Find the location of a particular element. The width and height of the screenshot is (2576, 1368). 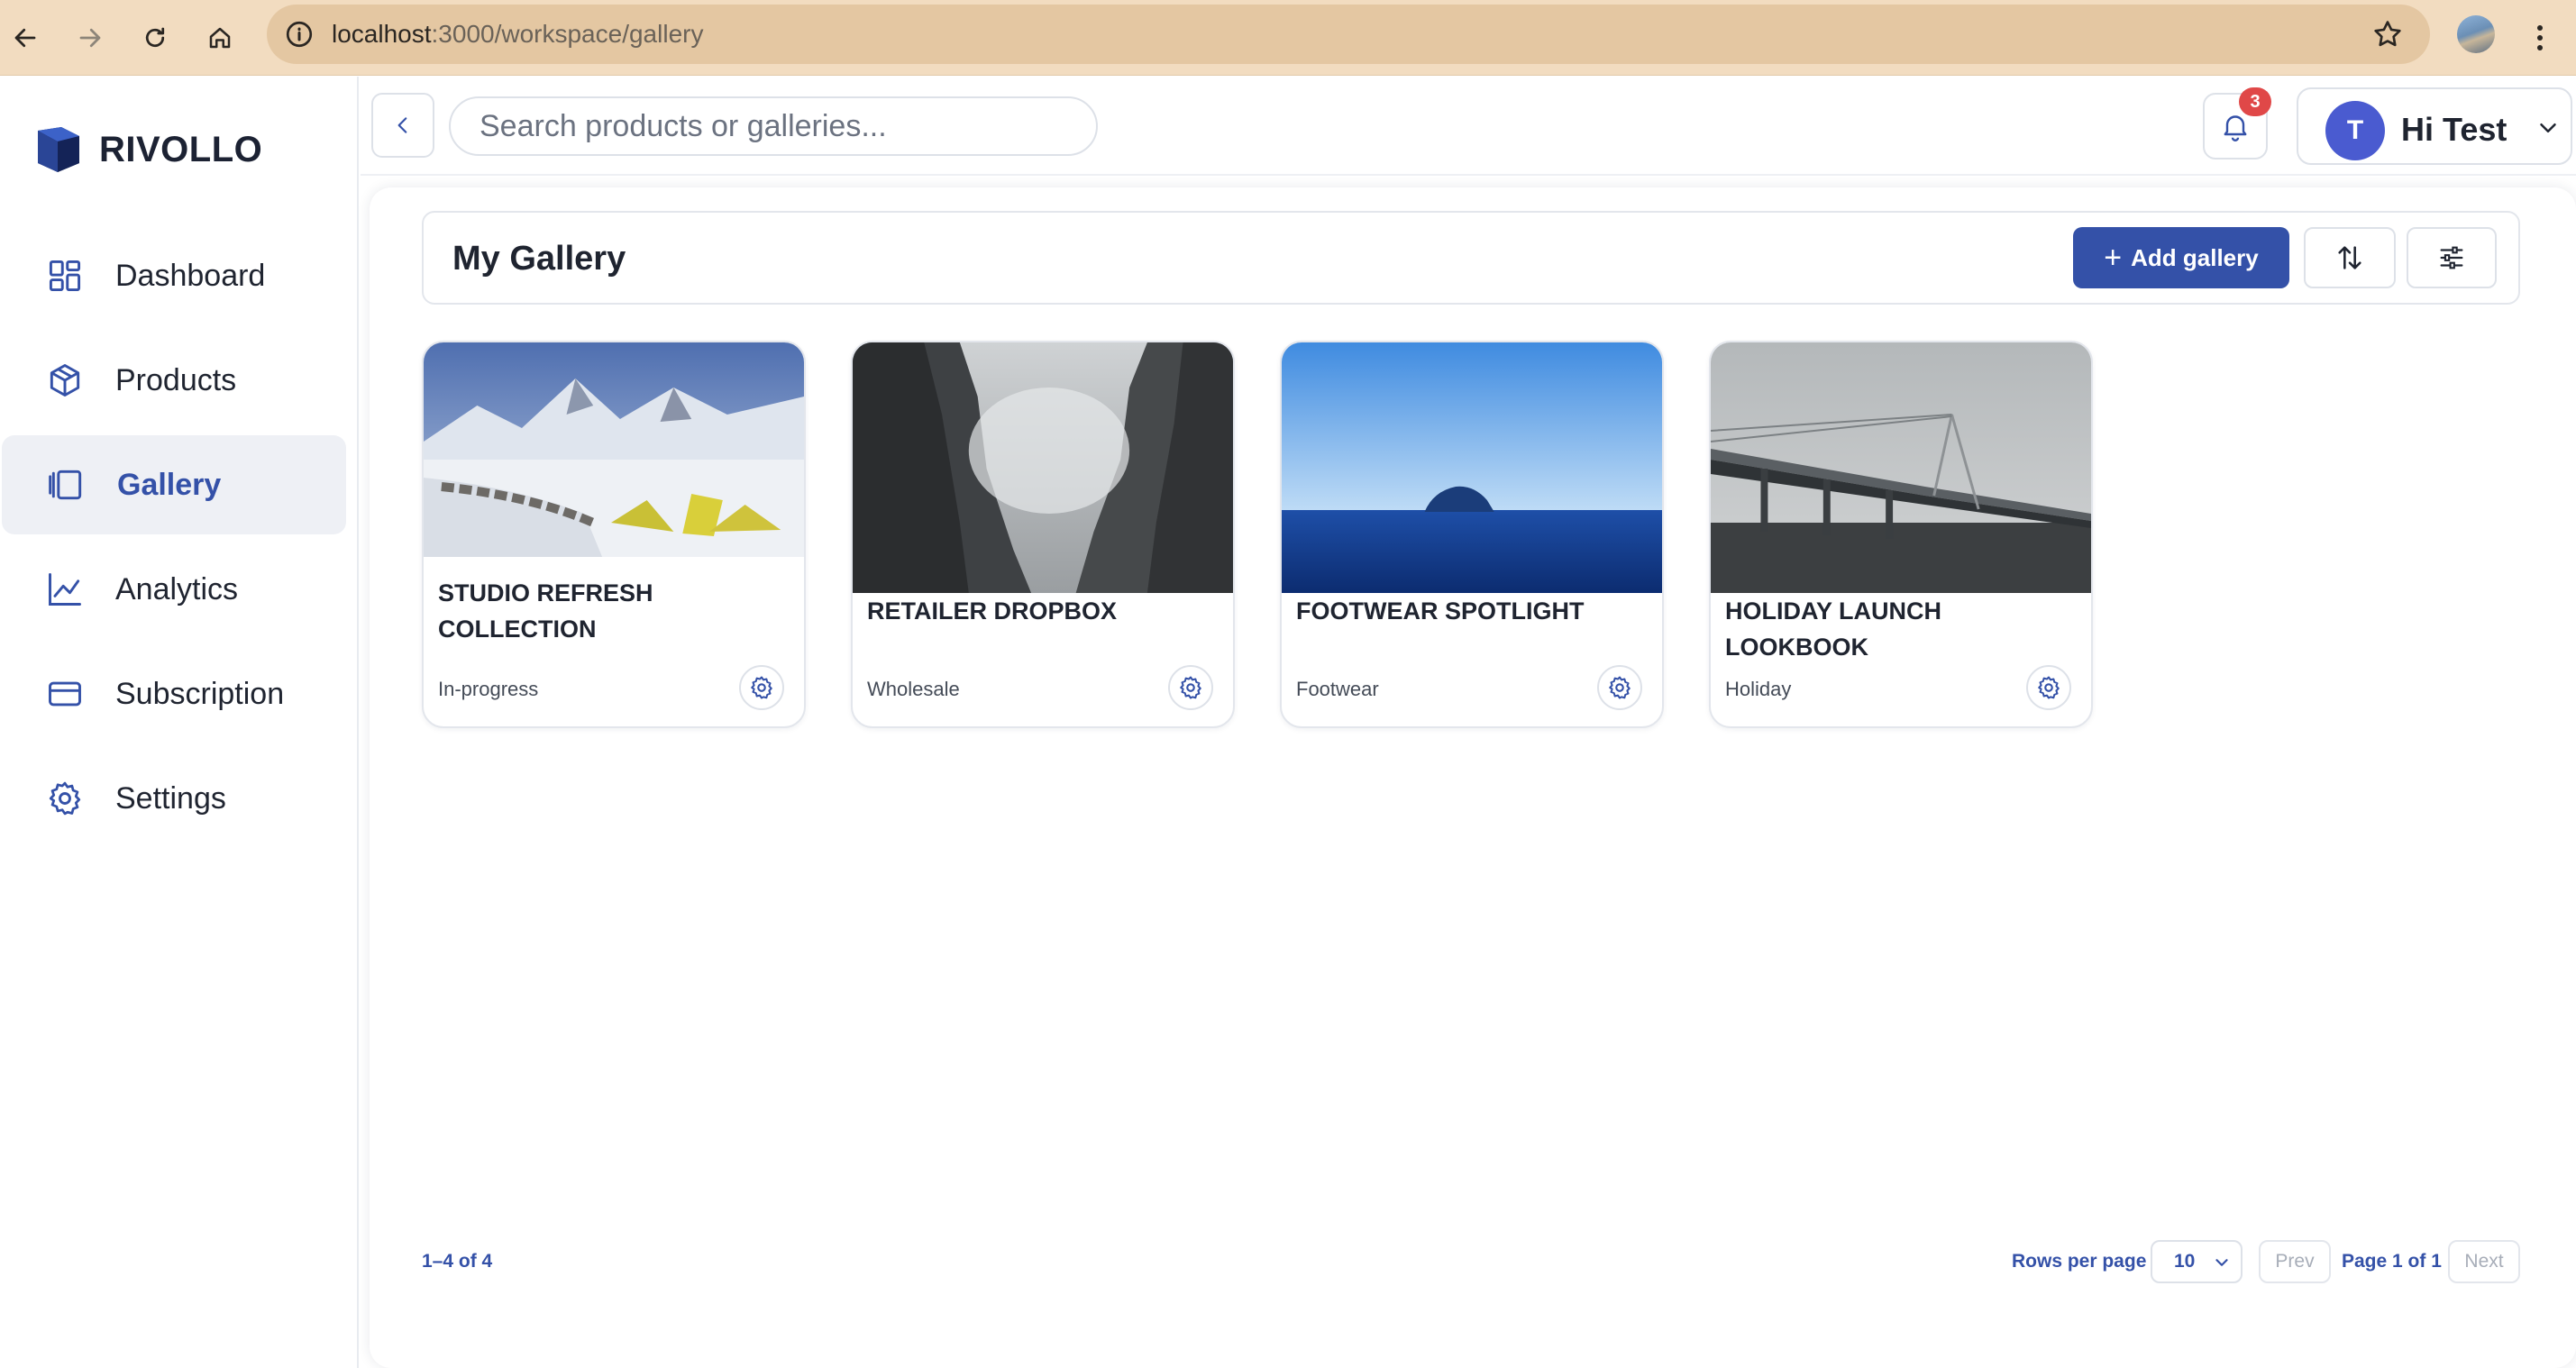

gallery-card-title: HOLIDAY LAUNCH LOOKBOOK is located at coordinates (1833, 629).